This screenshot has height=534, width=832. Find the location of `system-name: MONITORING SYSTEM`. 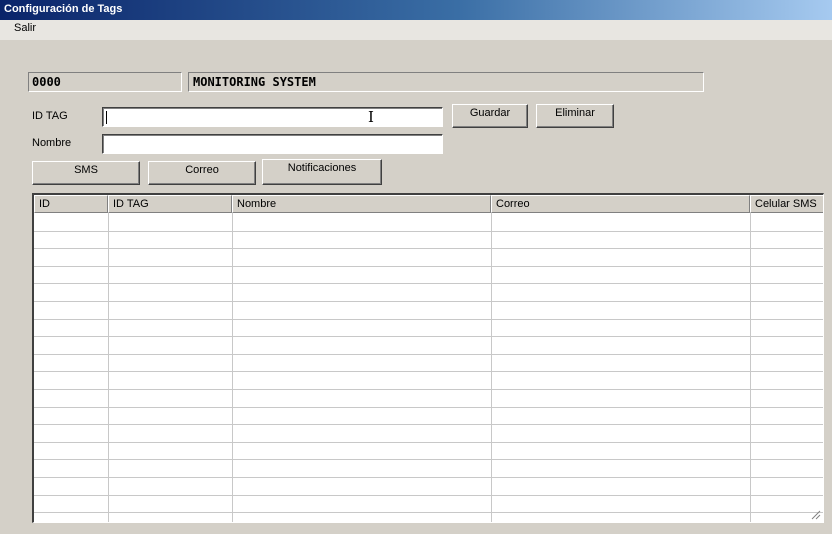

system-name: MONITORING SYSTEM is located at coordinates (254, 82).